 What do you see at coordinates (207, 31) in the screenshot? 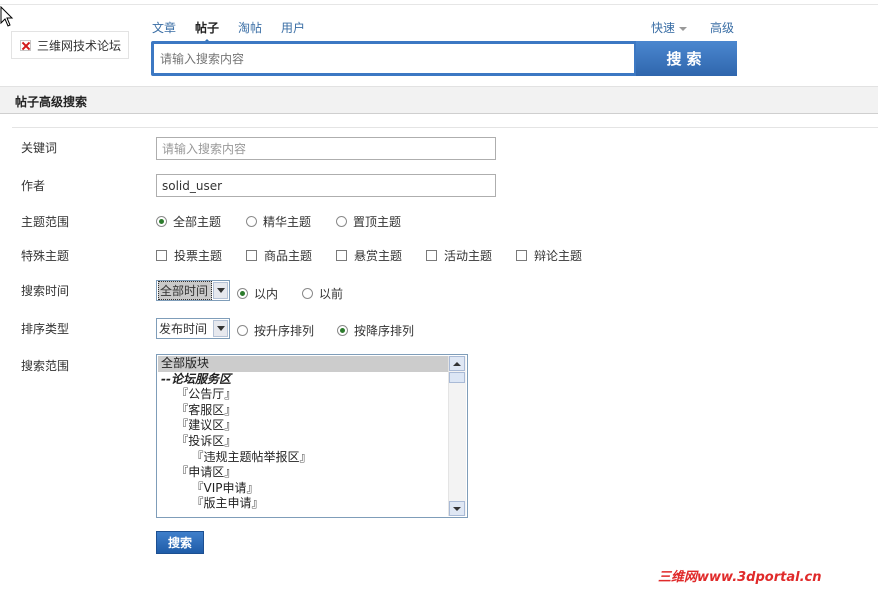
I see `tab-threads: 帖子` at bounding box center [207, 31].